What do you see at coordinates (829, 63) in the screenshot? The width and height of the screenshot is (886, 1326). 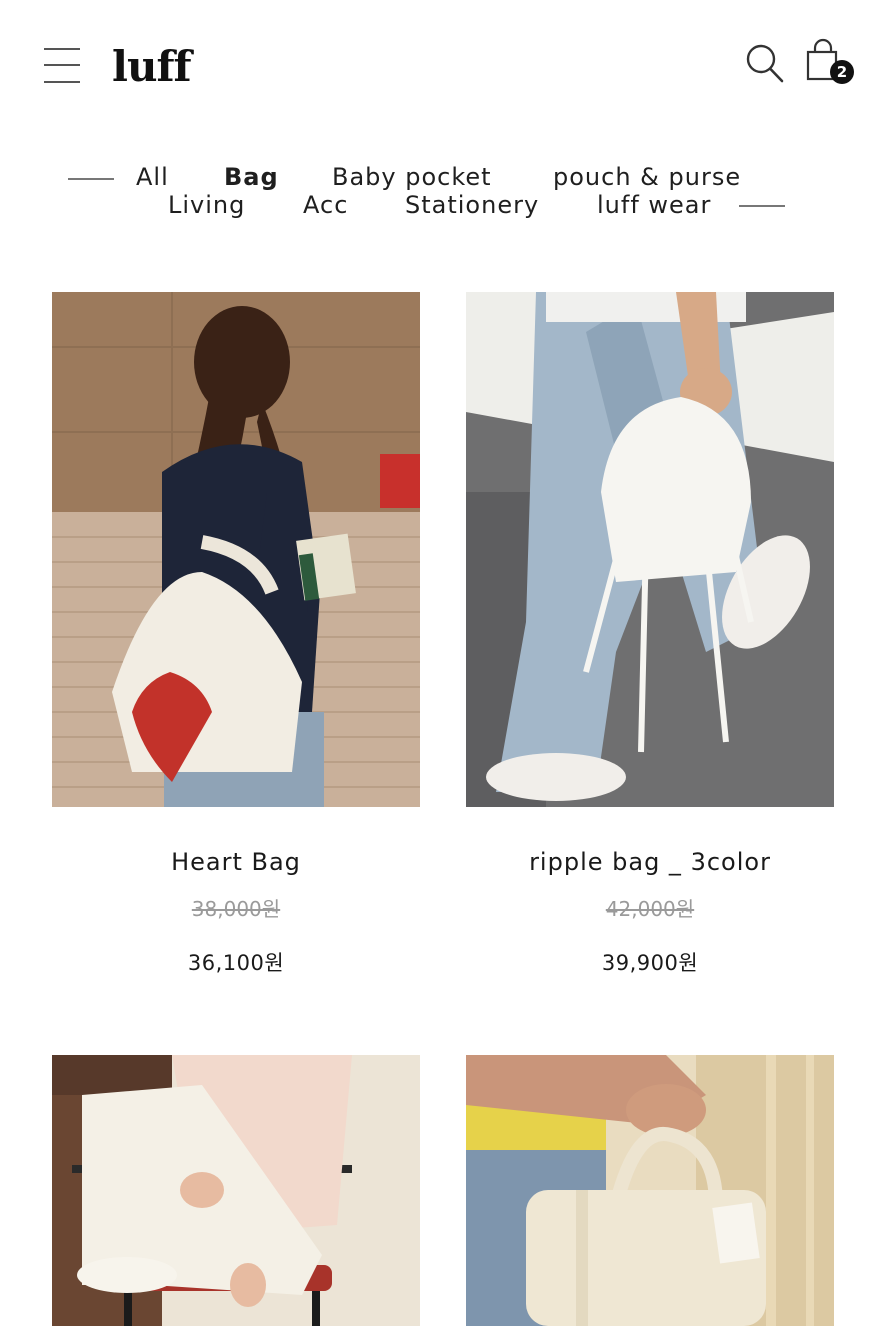 I see `shopping-bag-icon: 2` at bounding box center [829, 63].